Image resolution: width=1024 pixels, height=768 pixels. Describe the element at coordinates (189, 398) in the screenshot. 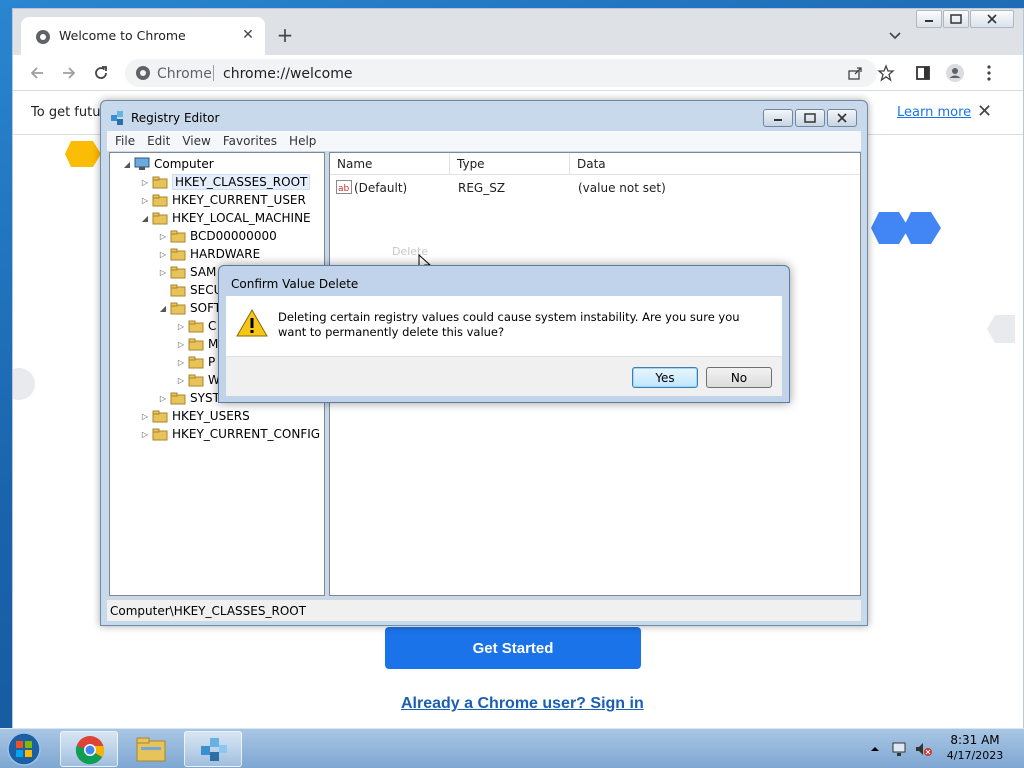

I see `tree-node: ▷ SYST` at that location.